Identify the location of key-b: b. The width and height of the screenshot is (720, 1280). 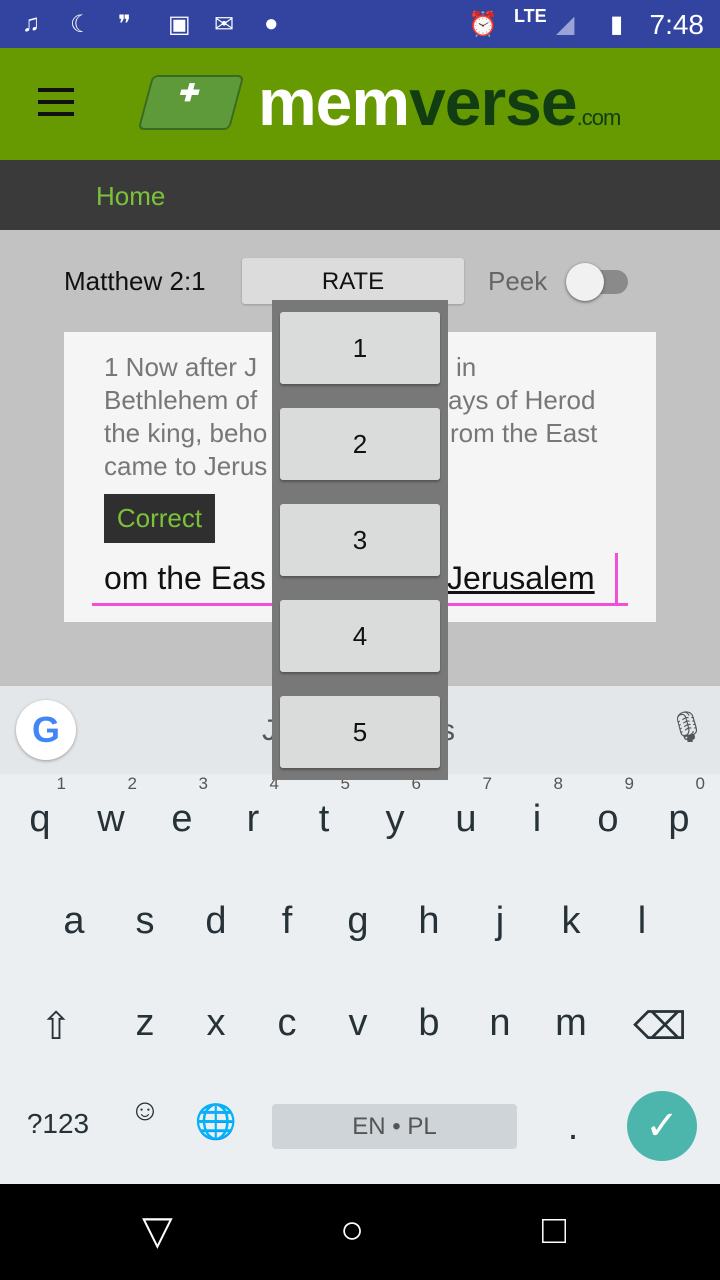
(429, 1023).